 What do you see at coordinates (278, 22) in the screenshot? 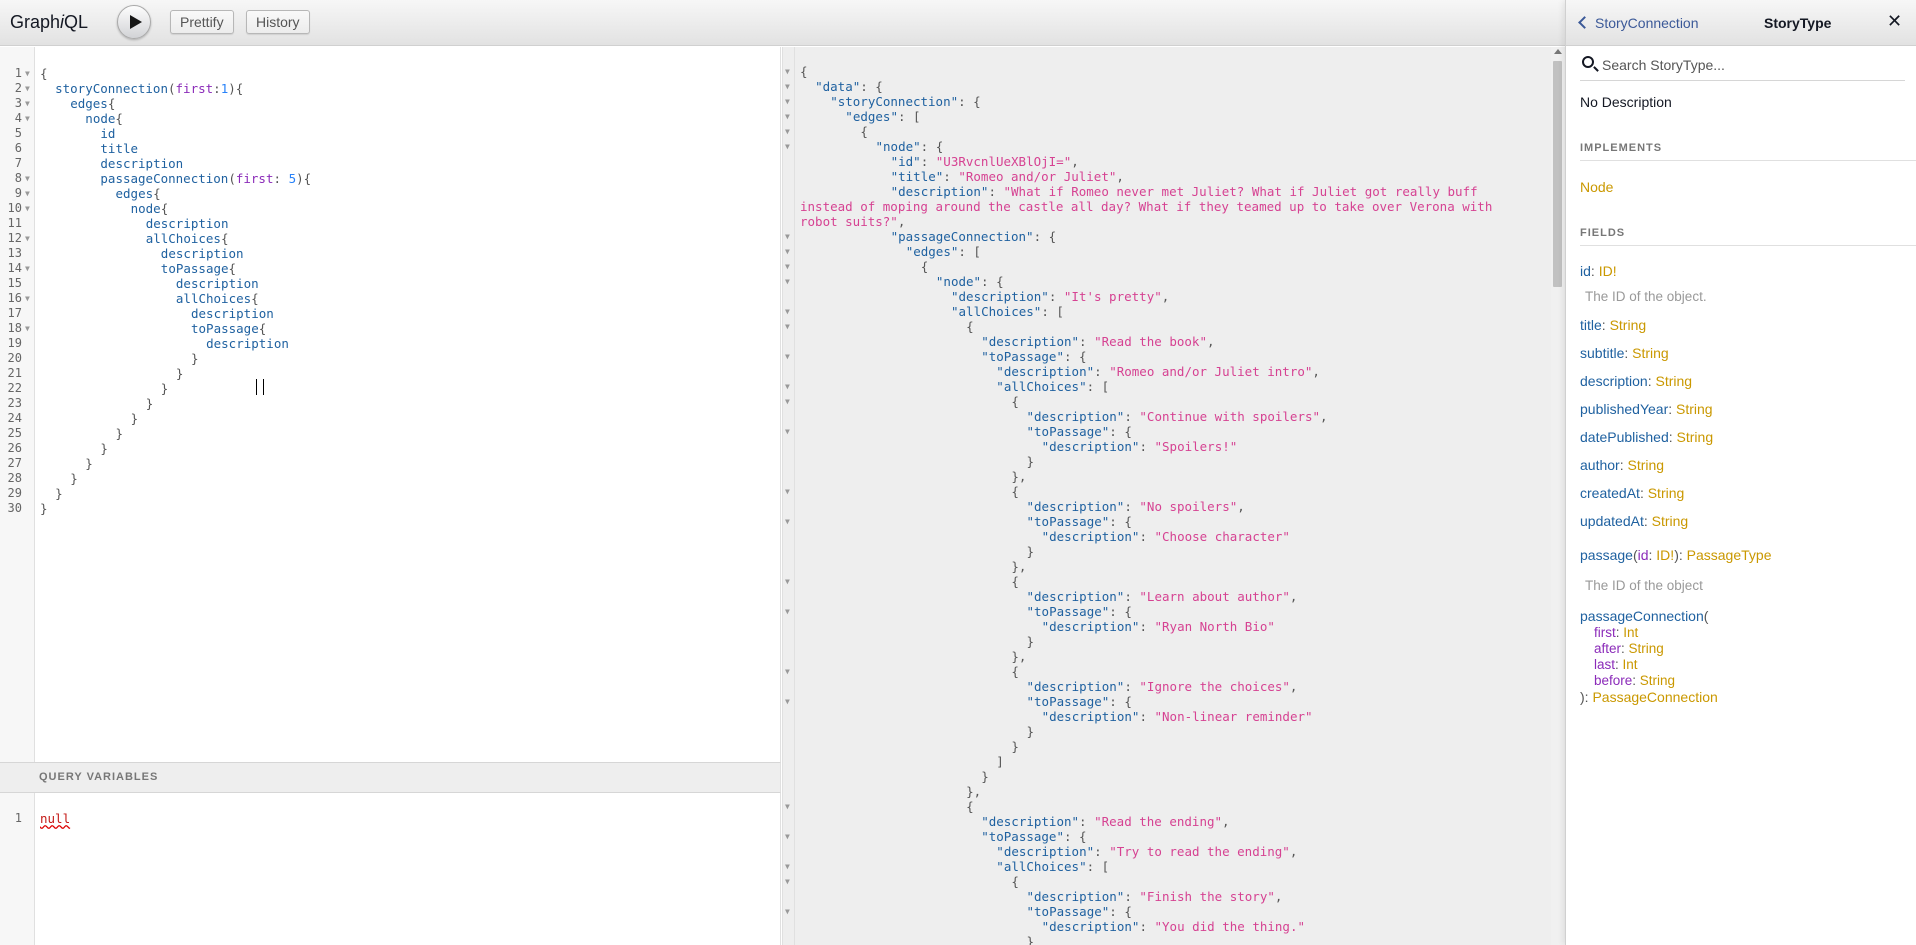
I see `history-button: History` at bounding box center [278, 22].